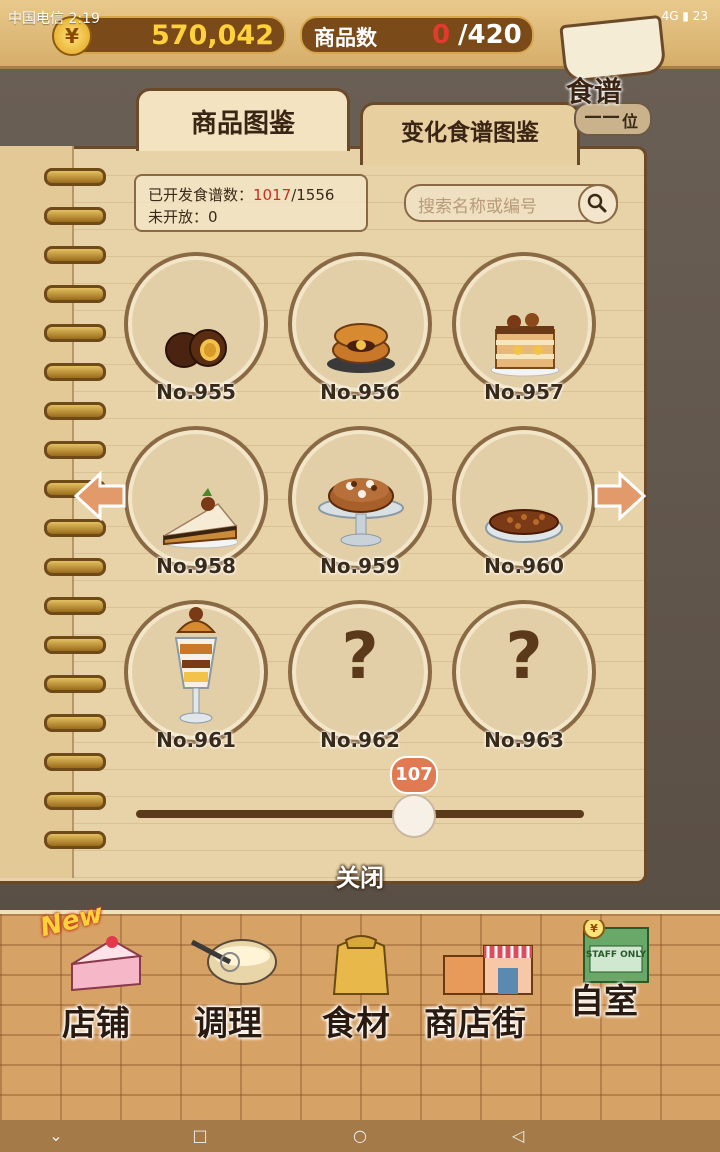  I want to click on cake-icon, so click(107, 964).